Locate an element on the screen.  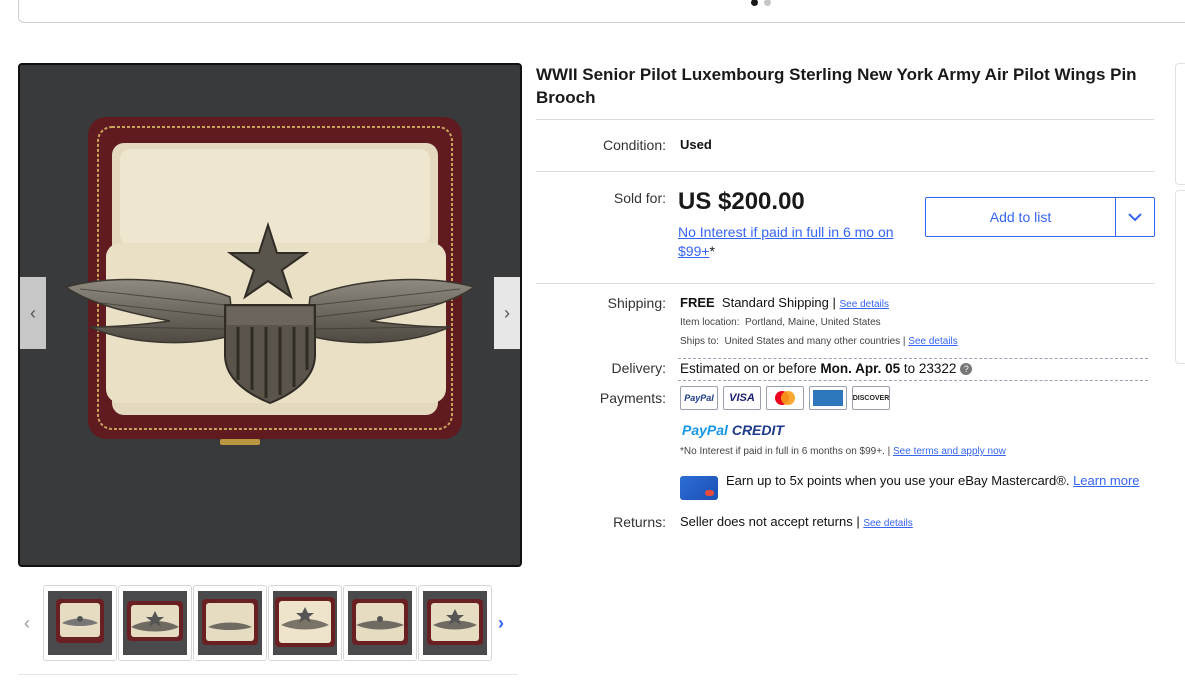
sold-label: Sold for: is located at coordinates (639, 198).